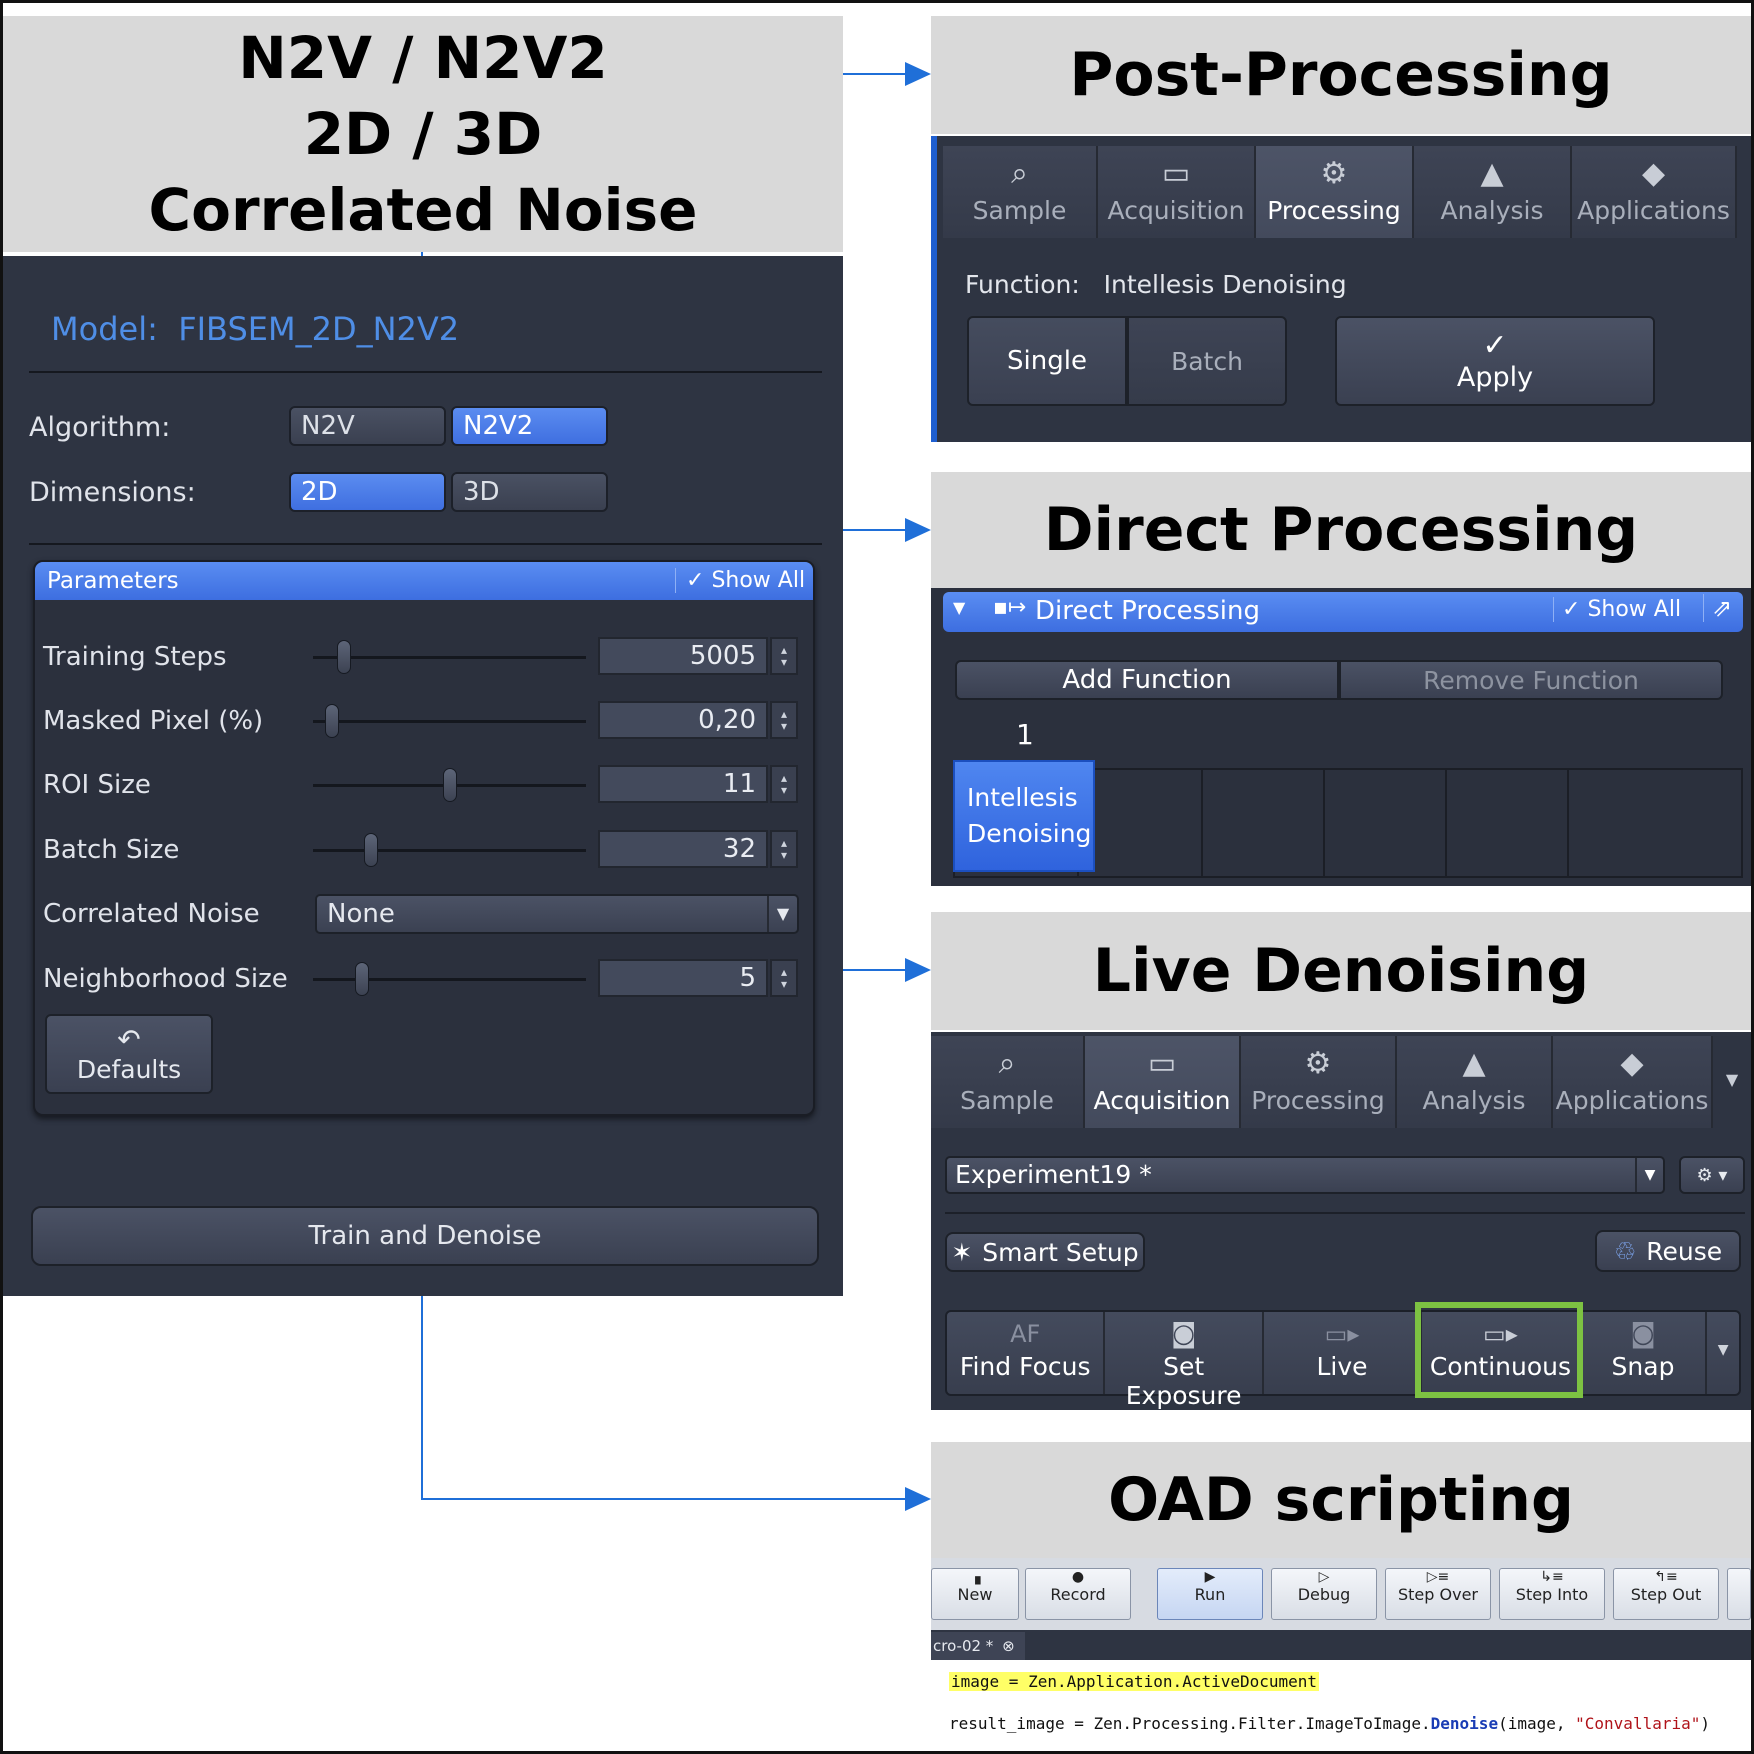 The width and height of the screenshot is (1754, 1754). I want to click on add-function-button: Add Function, so click(1147, 680).